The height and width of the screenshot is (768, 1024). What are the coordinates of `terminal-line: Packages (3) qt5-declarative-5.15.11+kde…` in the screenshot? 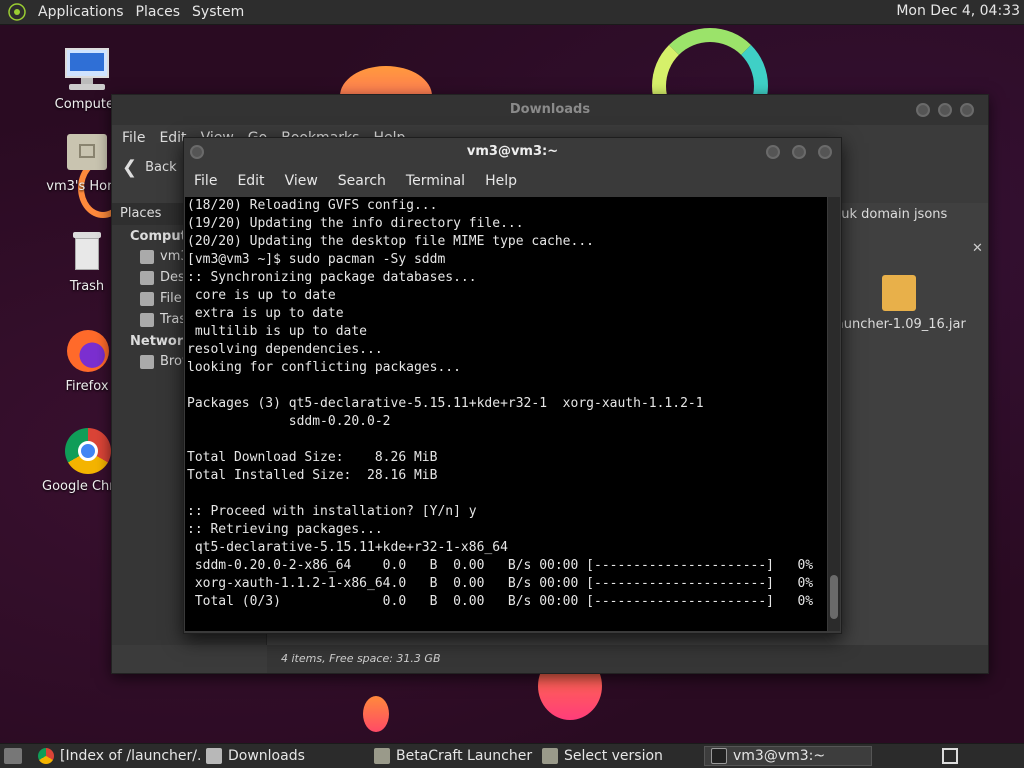 It's located at (445, 403).